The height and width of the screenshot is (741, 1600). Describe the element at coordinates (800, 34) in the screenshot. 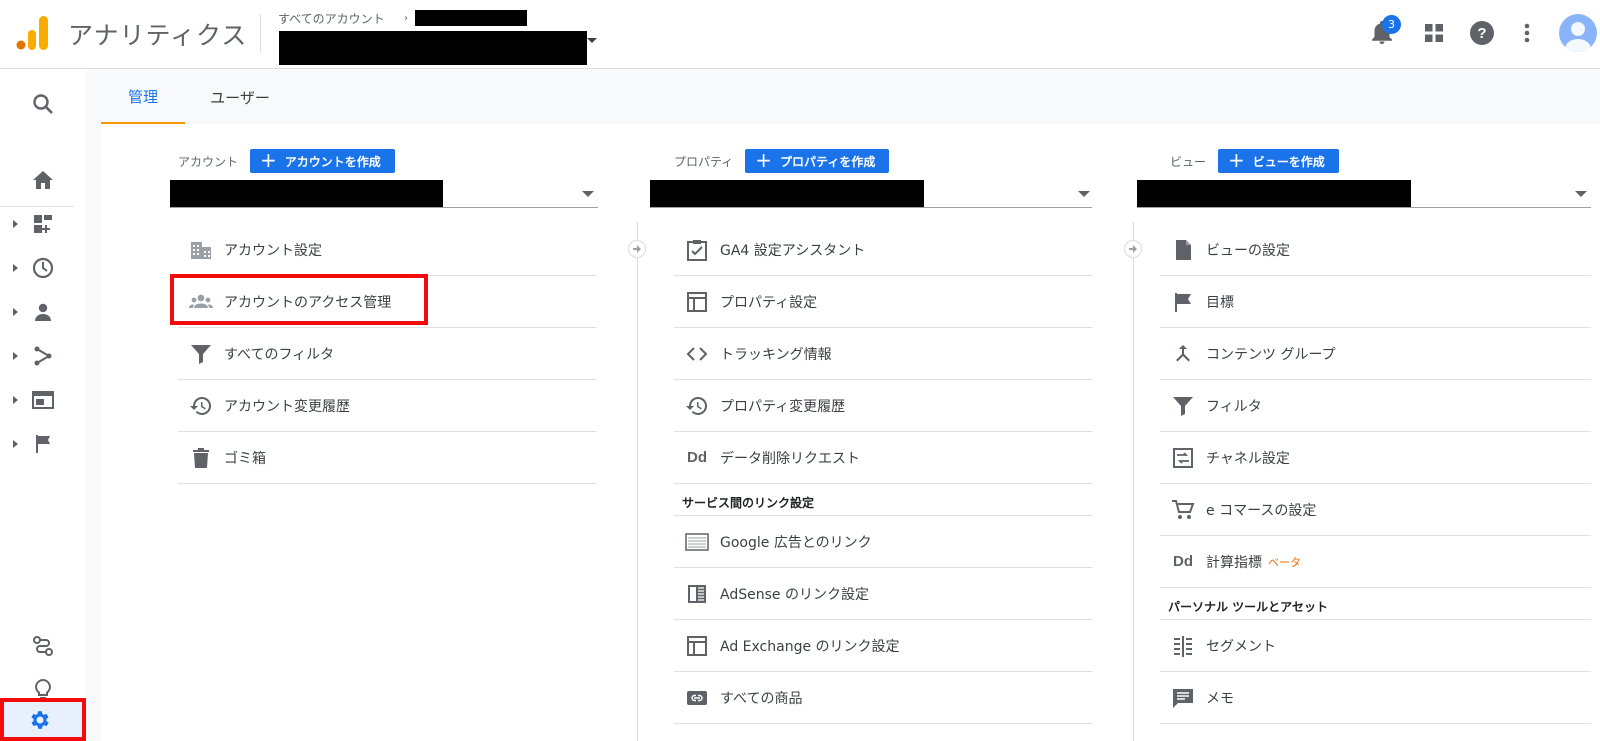

I see `top-header: アナリティクス すべてのアカウント › 3 ?` at that location.